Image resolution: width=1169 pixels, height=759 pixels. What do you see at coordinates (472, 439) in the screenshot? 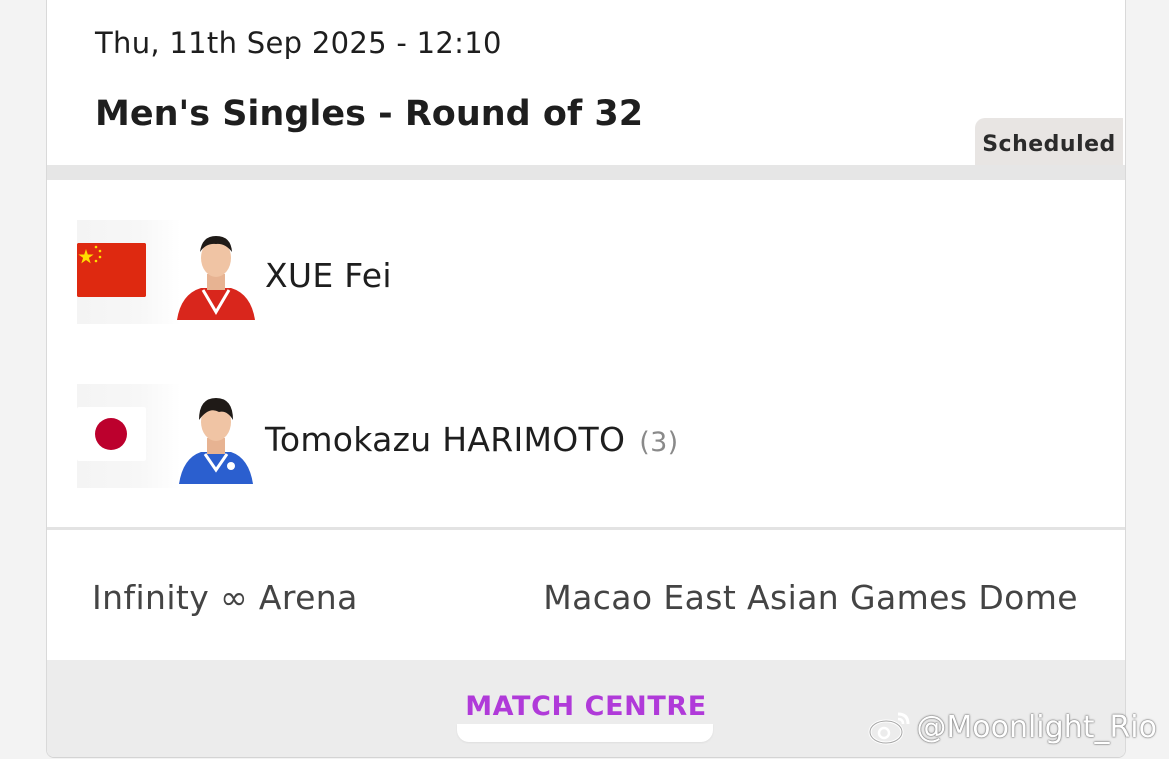
I see `player-name: Tomokazu HARIMOTO (3)` at bounding box center [472, 439].